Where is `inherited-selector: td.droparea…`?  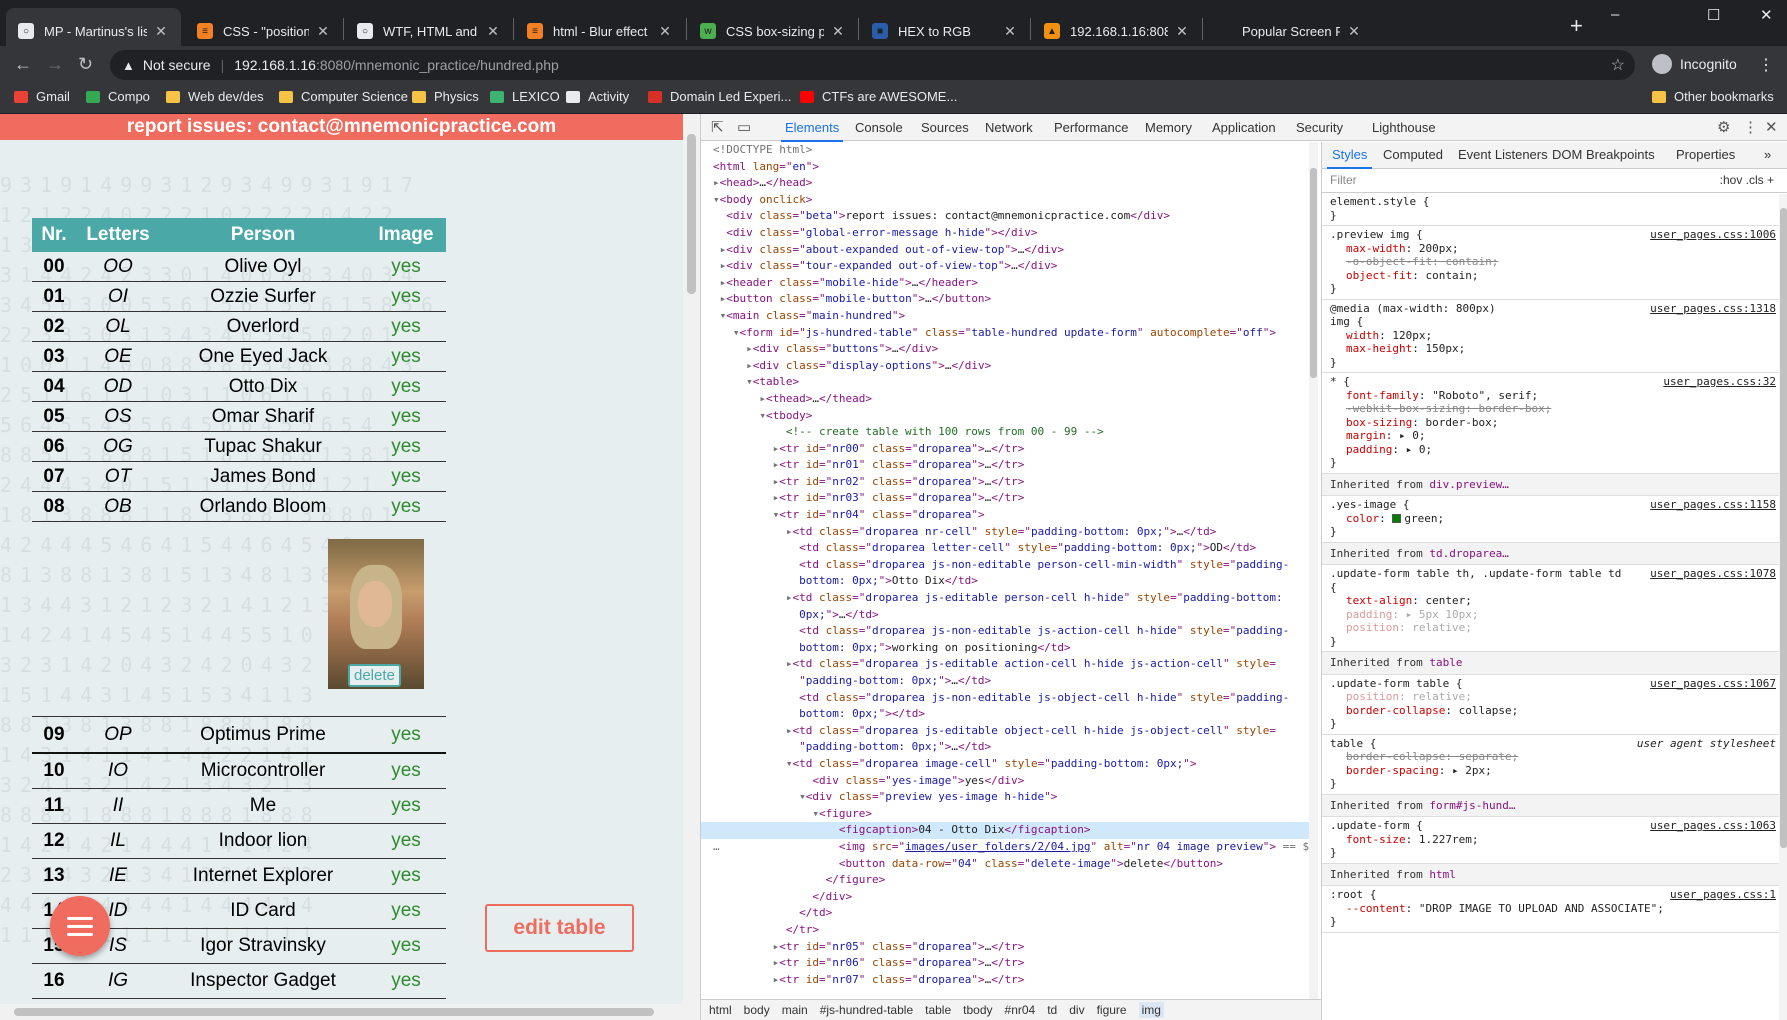
inherited-selector: td.droparea… is located at coordinates (1468, 553).